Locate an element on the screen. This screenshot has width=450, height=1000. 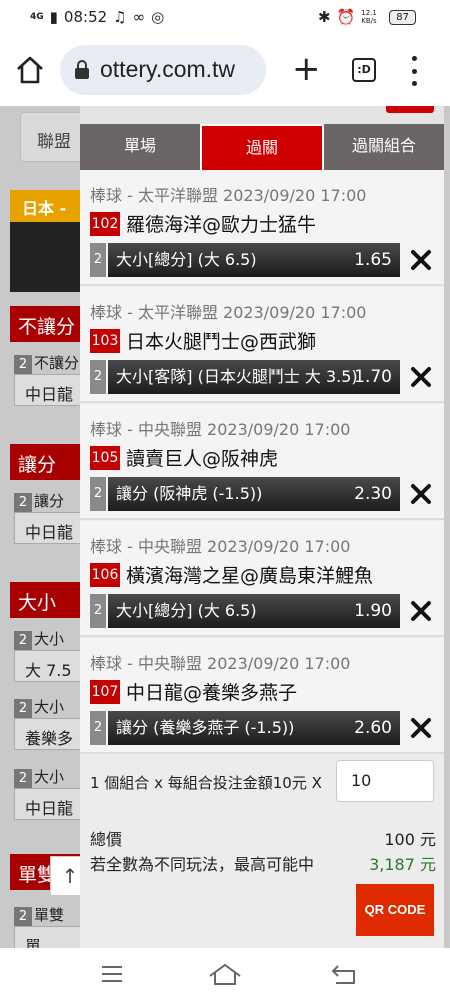
match-name: 讀賣巨人@阪神虎 is located at coordinates (202, 459).